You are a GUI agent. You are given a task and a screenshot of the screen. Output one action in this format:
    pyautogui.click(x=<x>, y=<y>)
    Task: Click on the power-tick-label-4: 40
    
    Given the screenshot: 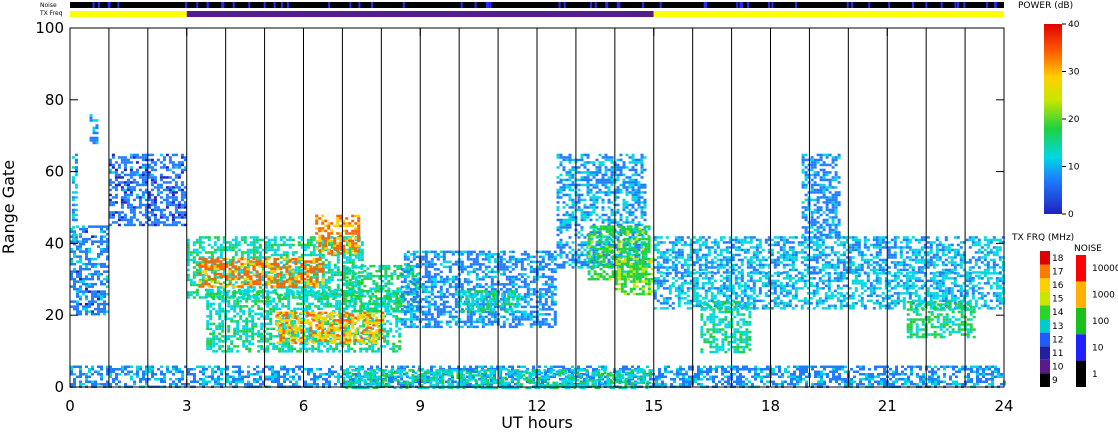 What is the action you would take?
    pyautogui.click(x=1074, y=25)
    